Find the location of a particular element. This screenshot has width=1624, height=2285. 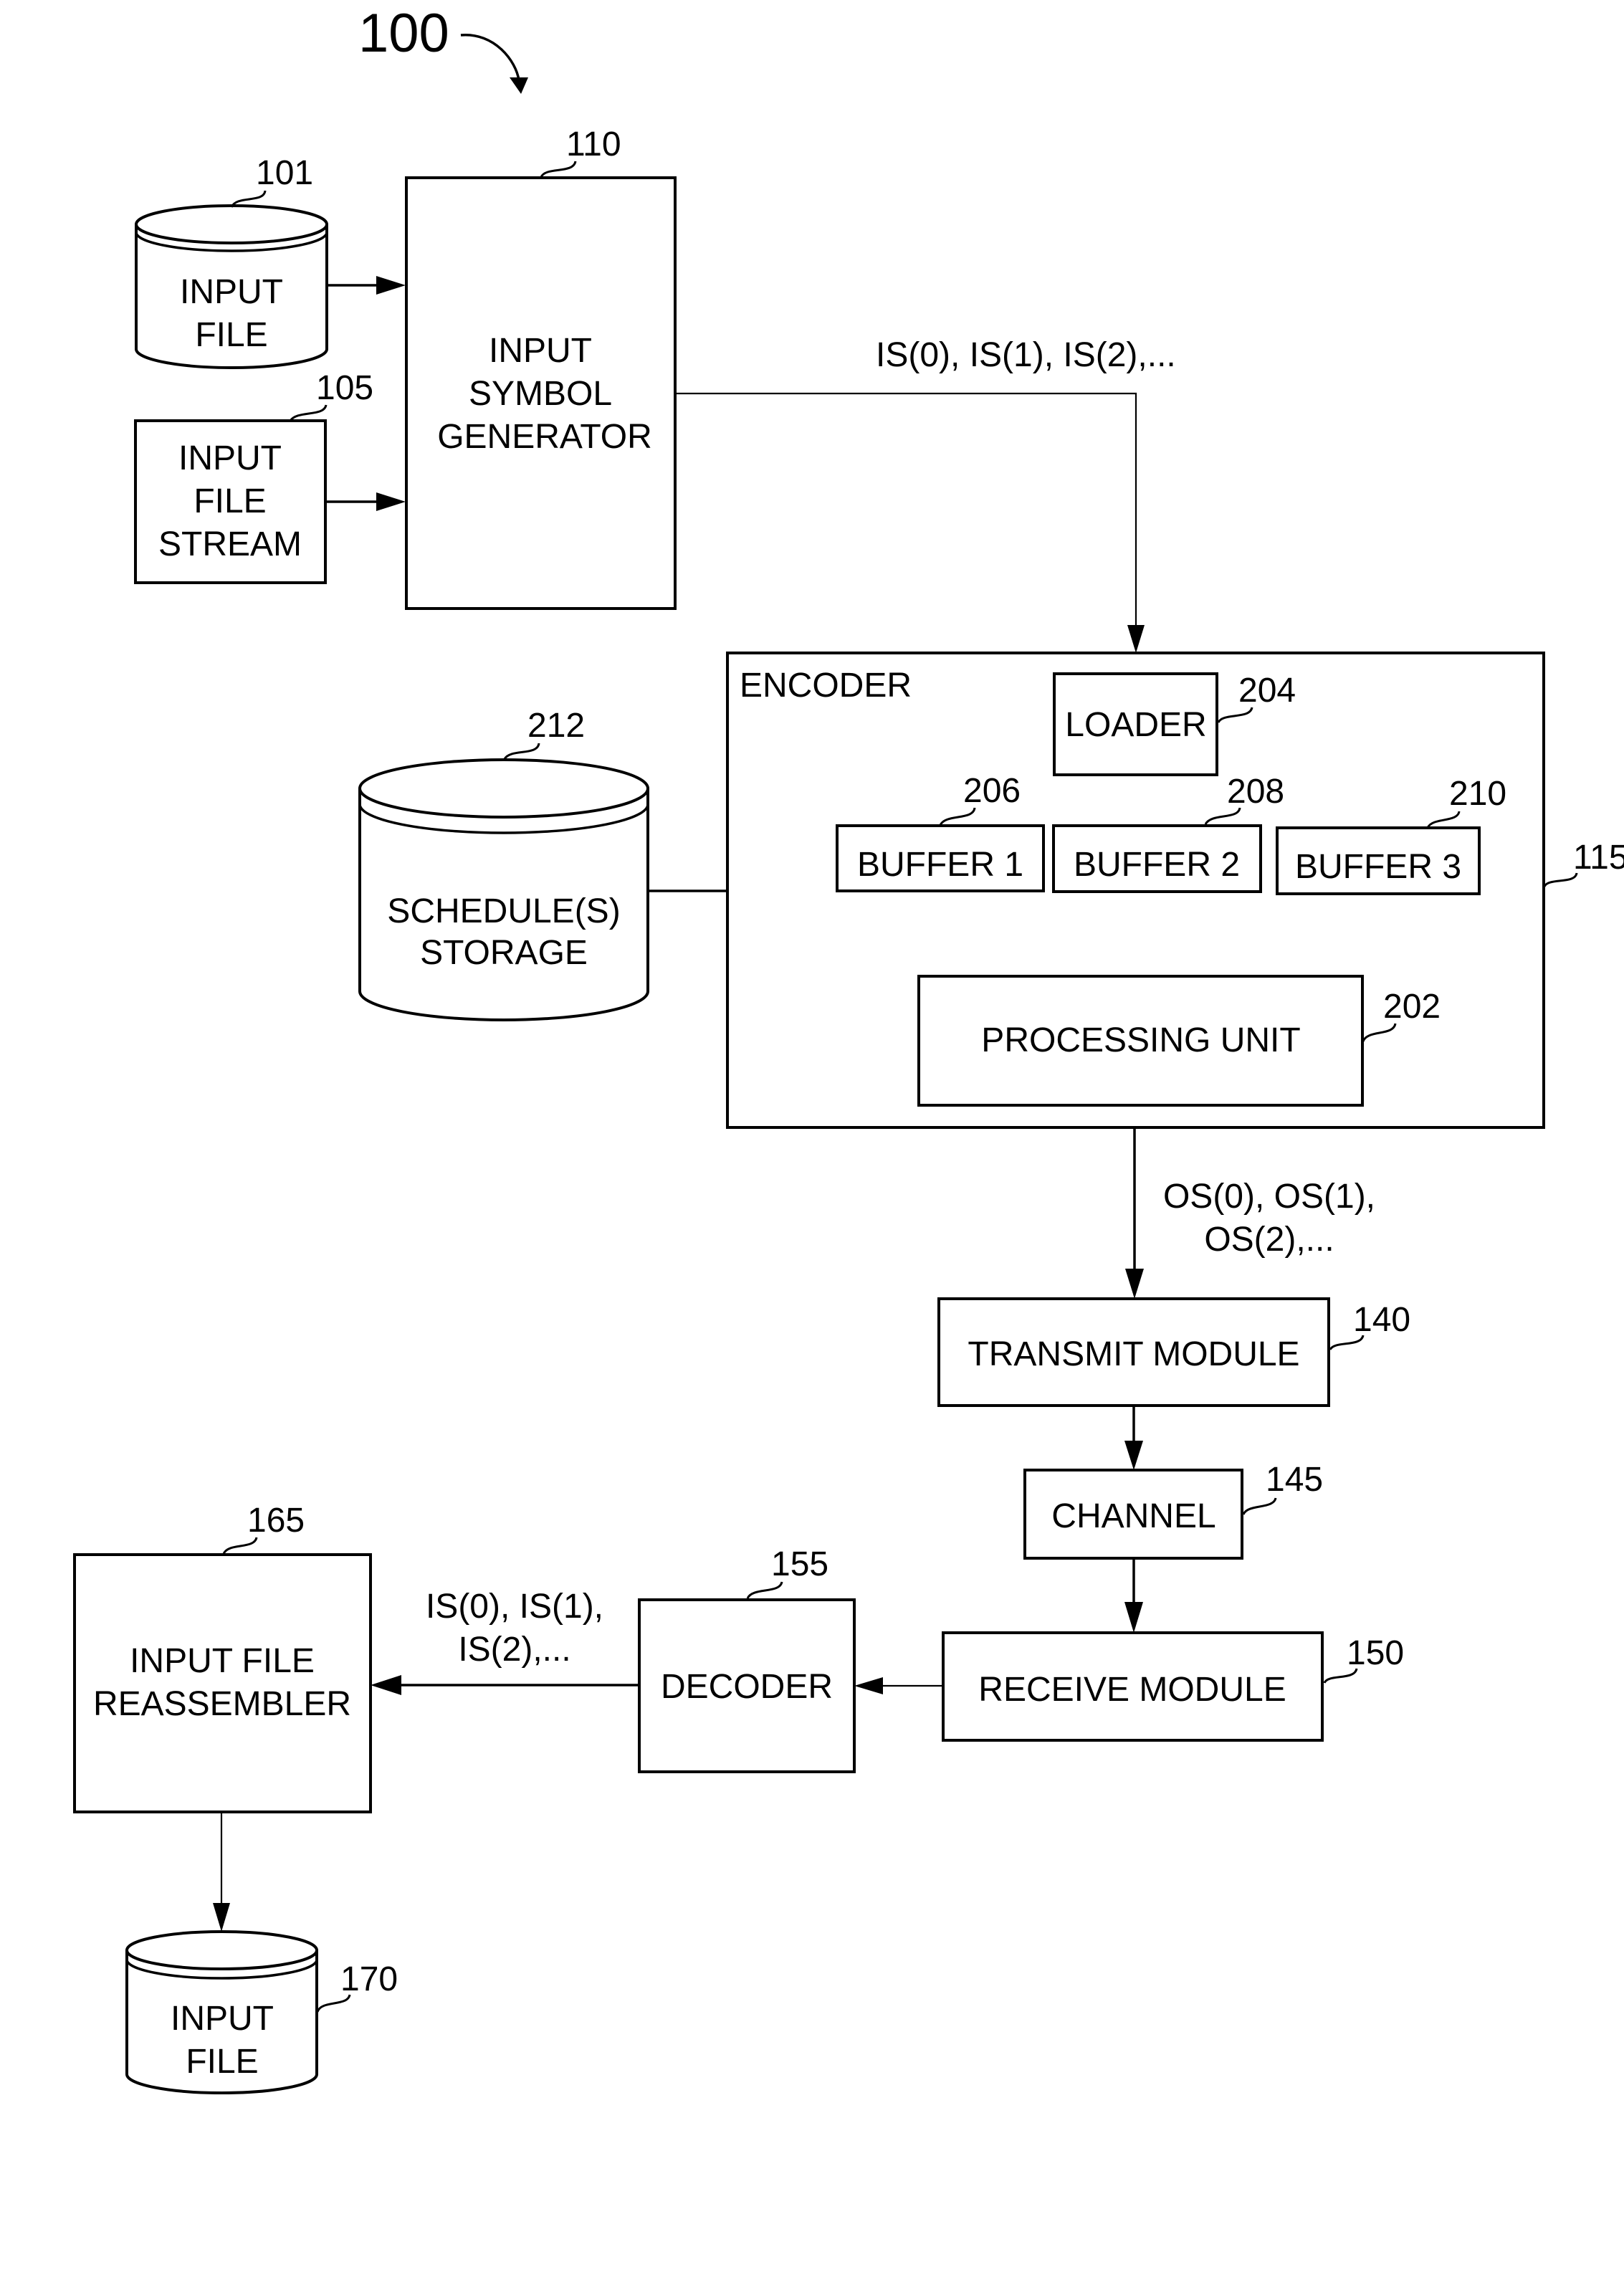

output-symbols-label-line1: OS(0), OS(1), is located at coordinates (1269, 1197).